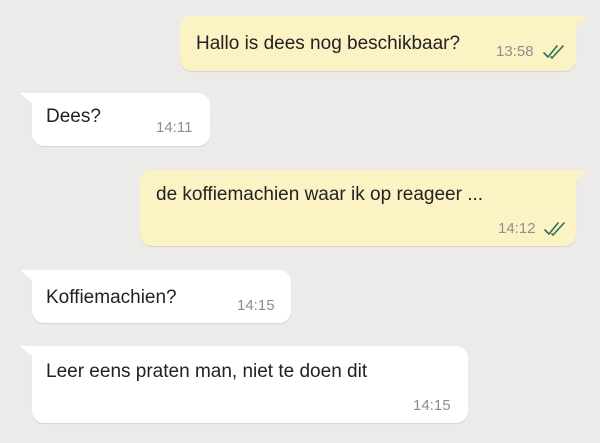  I want to click on message-timestamp: 14:12, so click(517, 228).